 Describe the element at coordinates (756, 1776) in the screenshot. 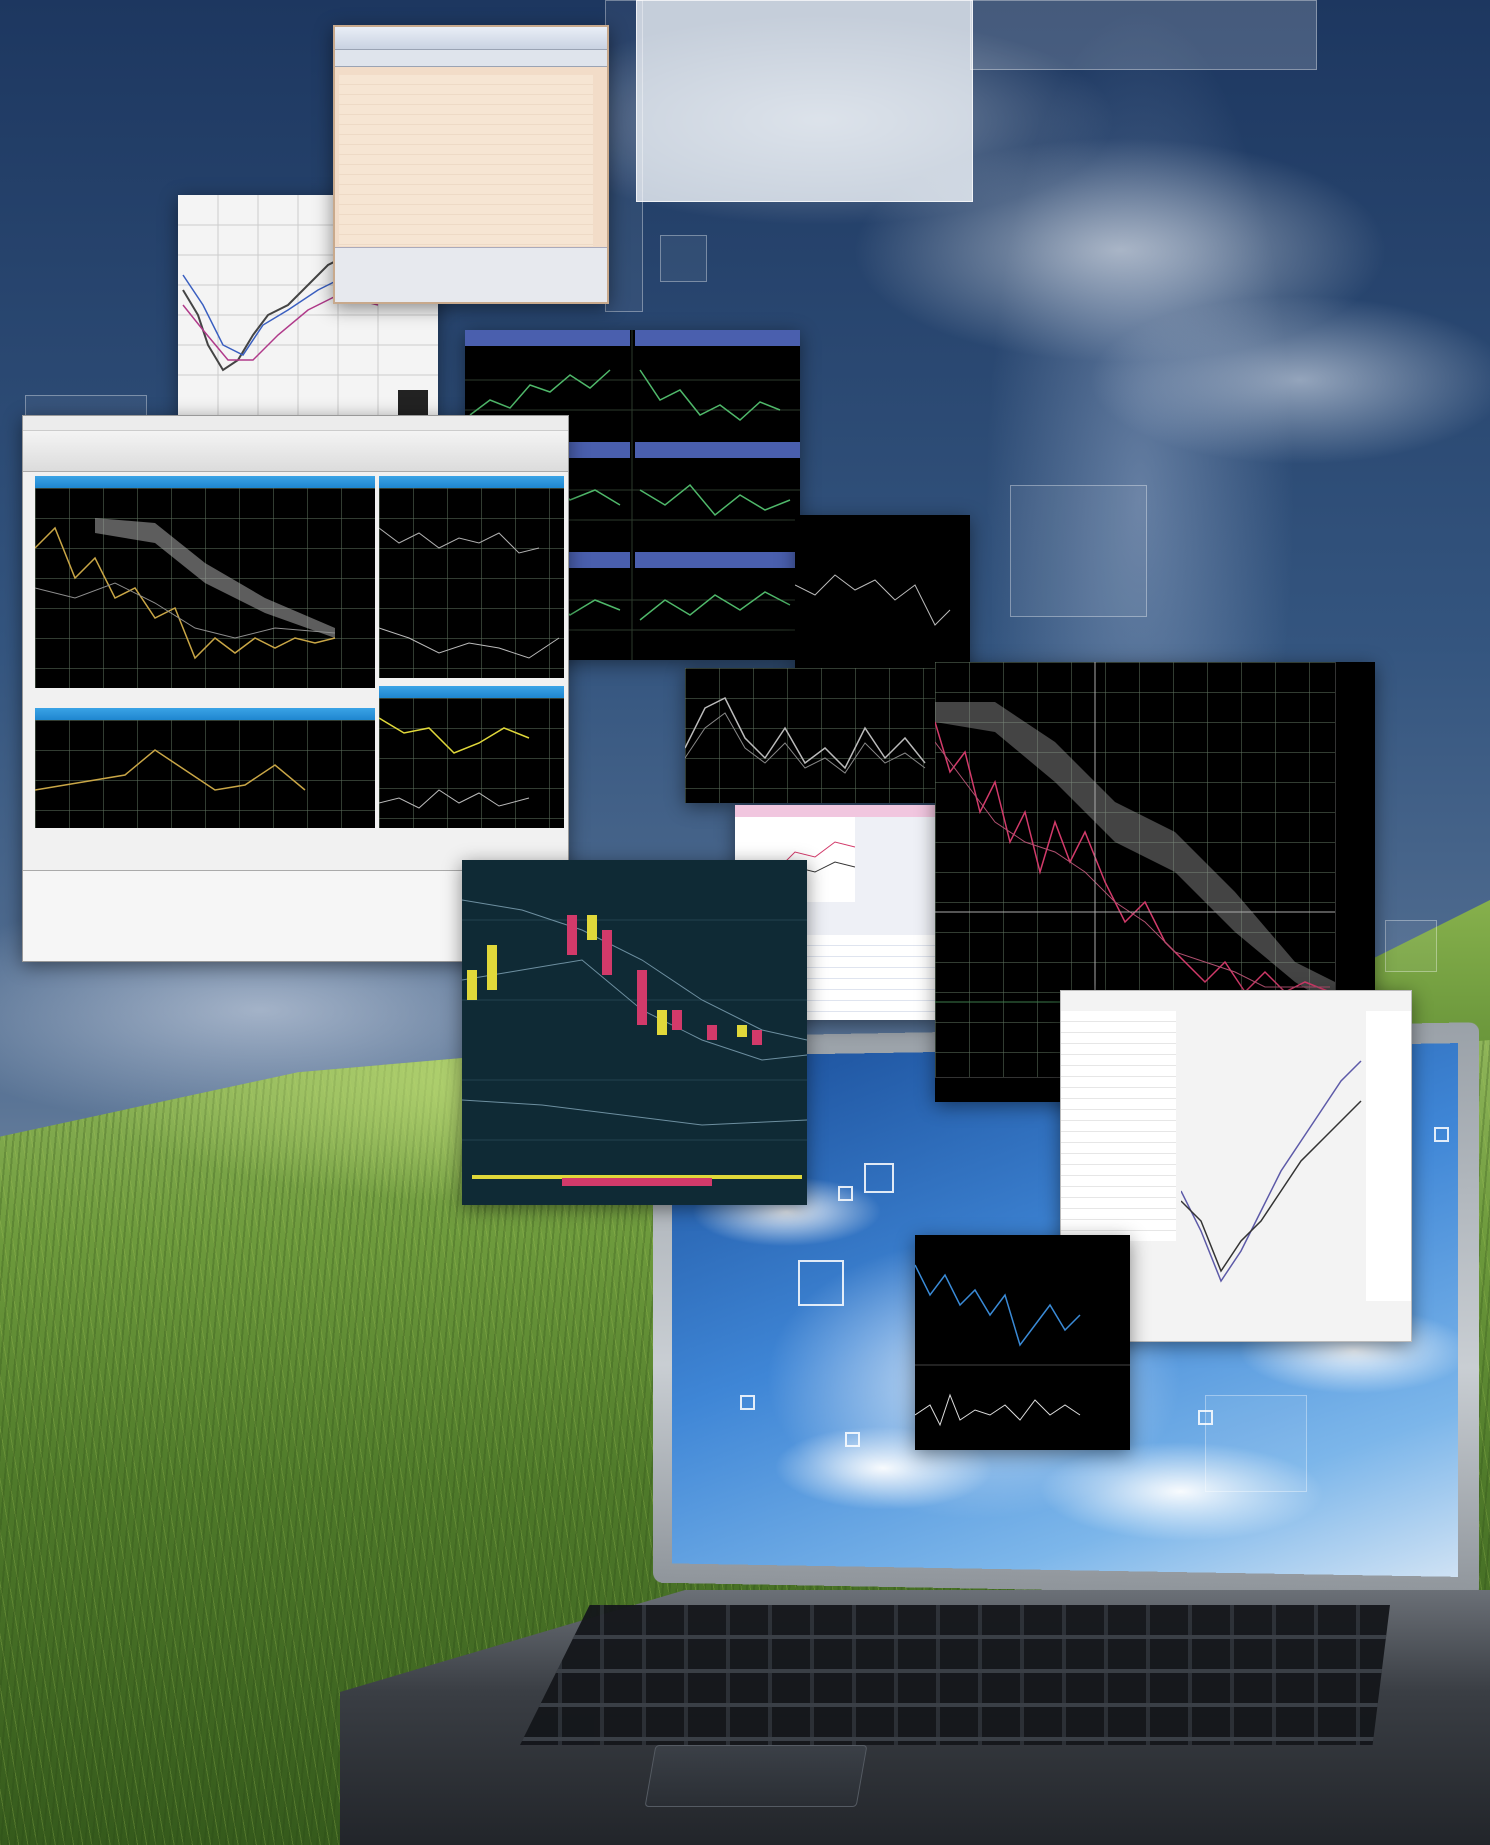

I see `laptop-touchpad` at that location.